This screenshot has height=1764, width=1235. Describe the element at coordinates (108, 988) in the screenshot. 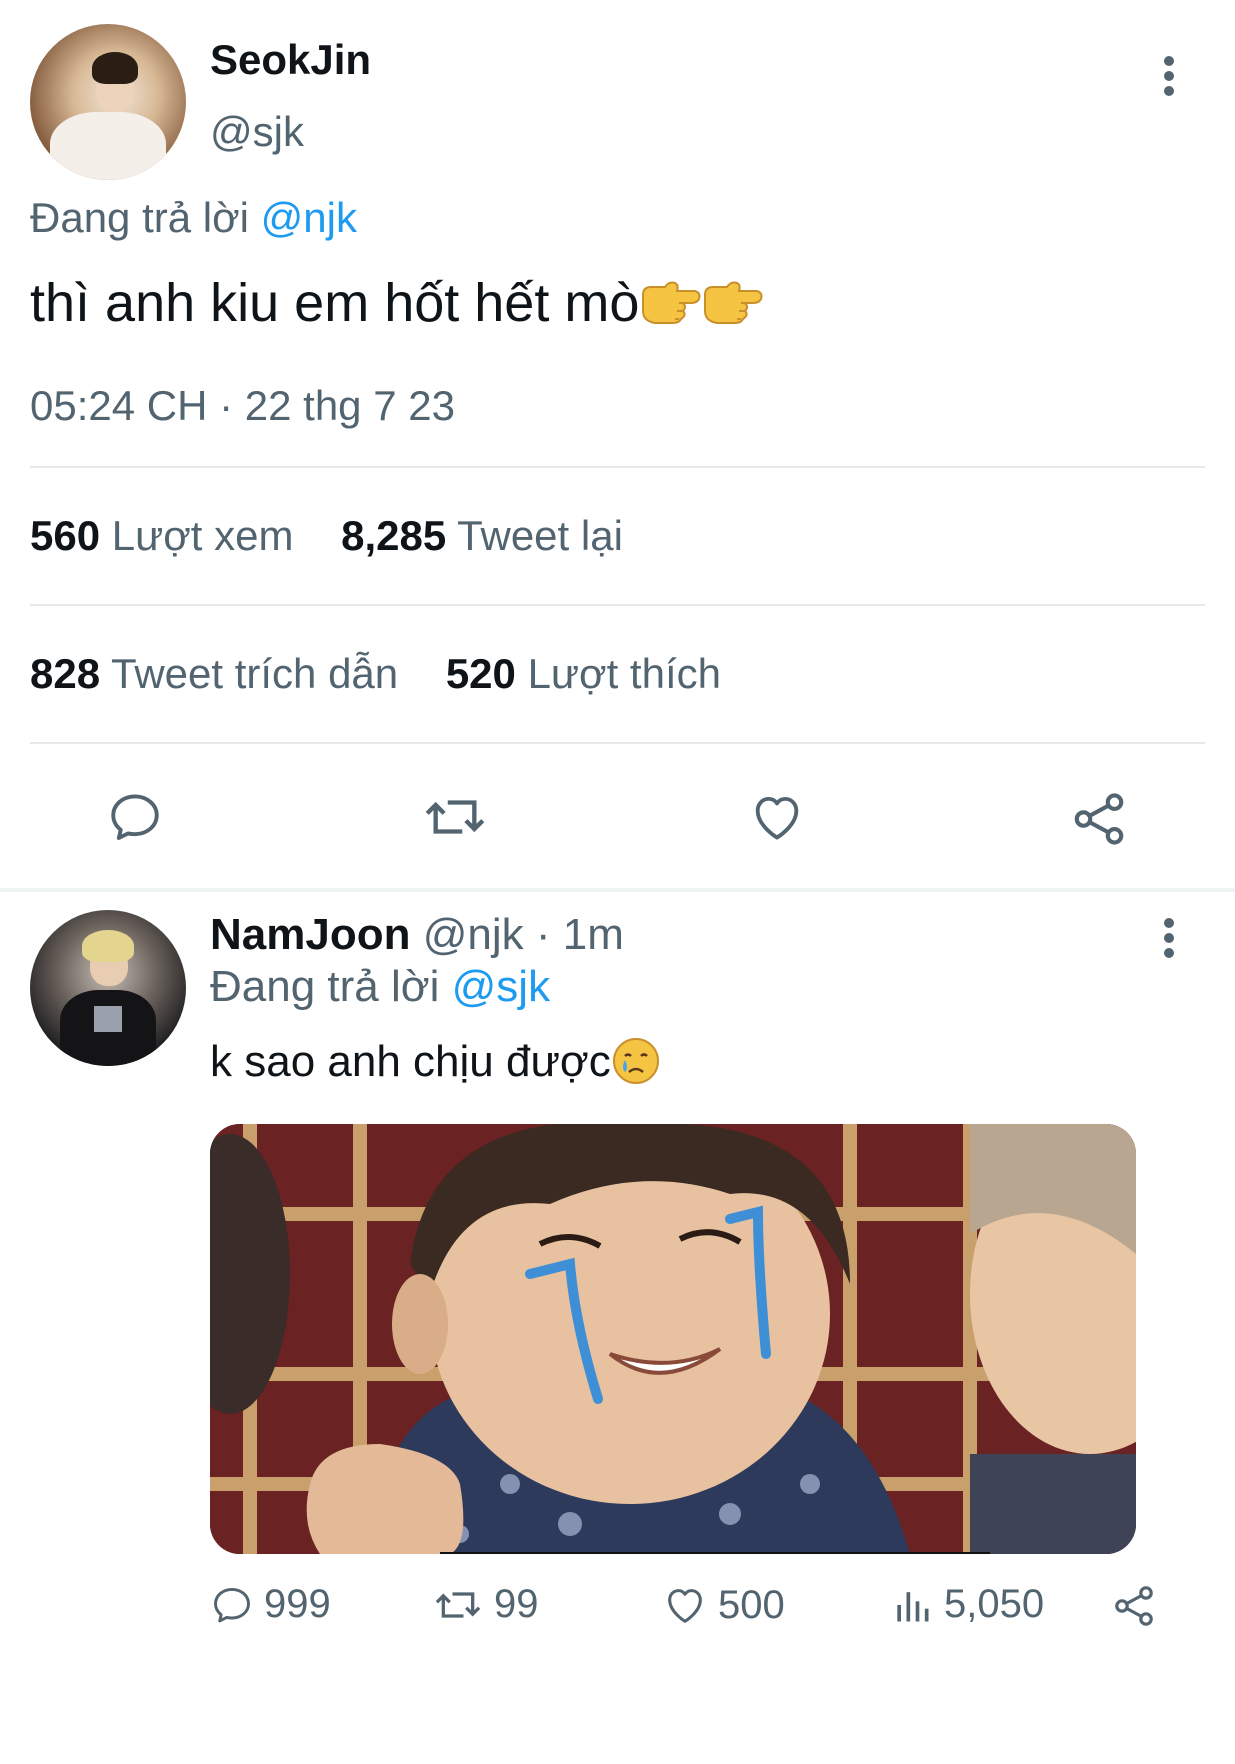

I see `reply-author-avatar` at that location.